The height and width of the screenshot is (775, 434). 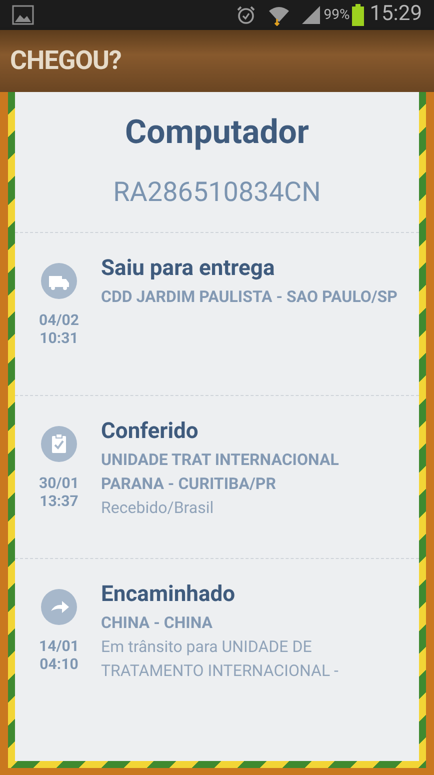 What do you see at coordinates (59, 281) in the screenshot?
I see `truck-icon` at bounding box center [59, 281].